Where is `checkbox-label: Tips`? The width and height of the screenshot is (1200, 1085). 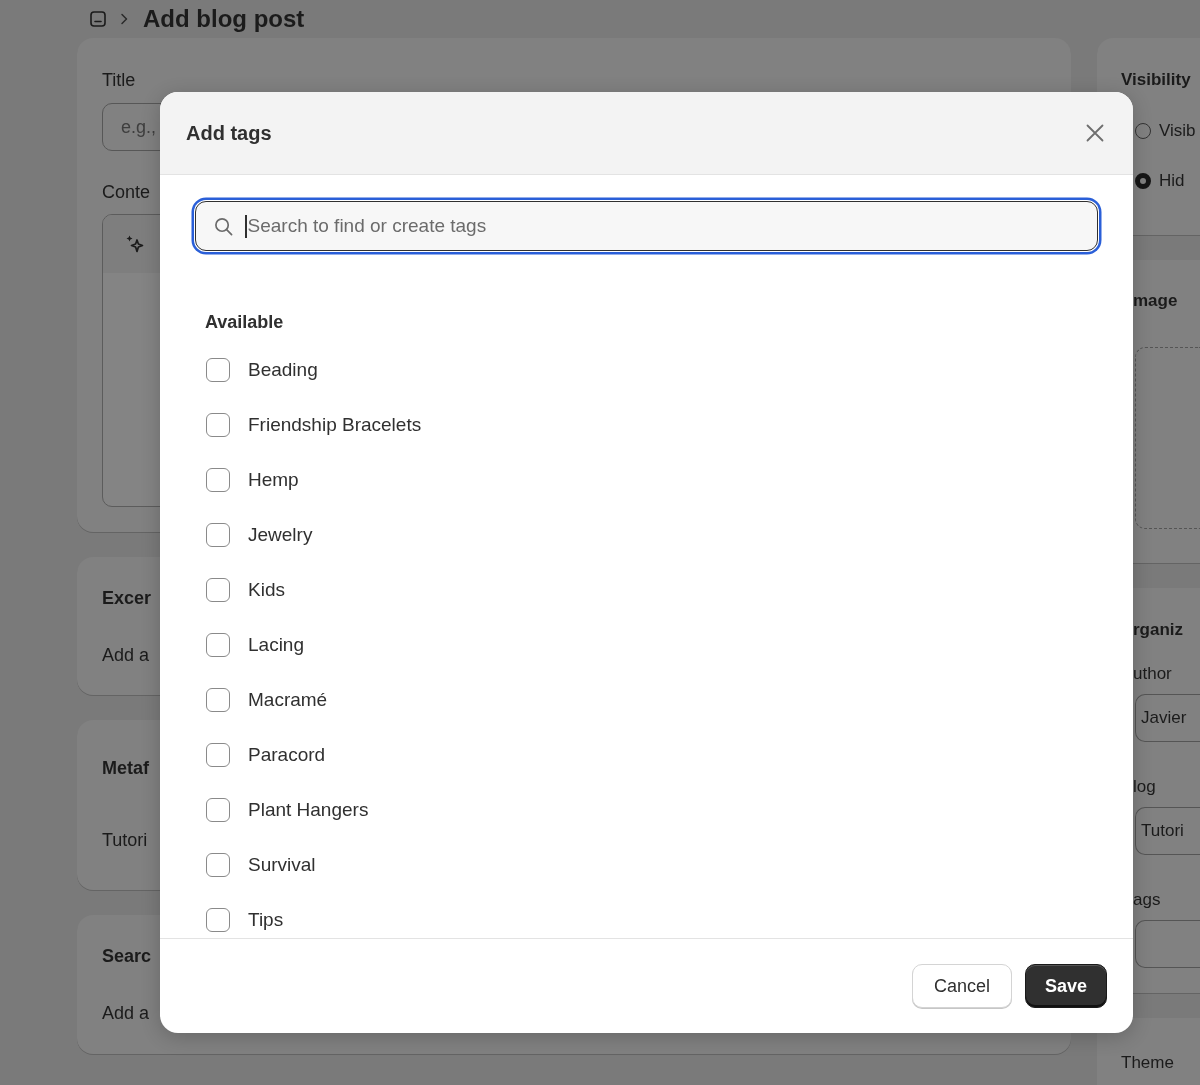 checkbox-label: Tips is located at coordinates (266, 920).